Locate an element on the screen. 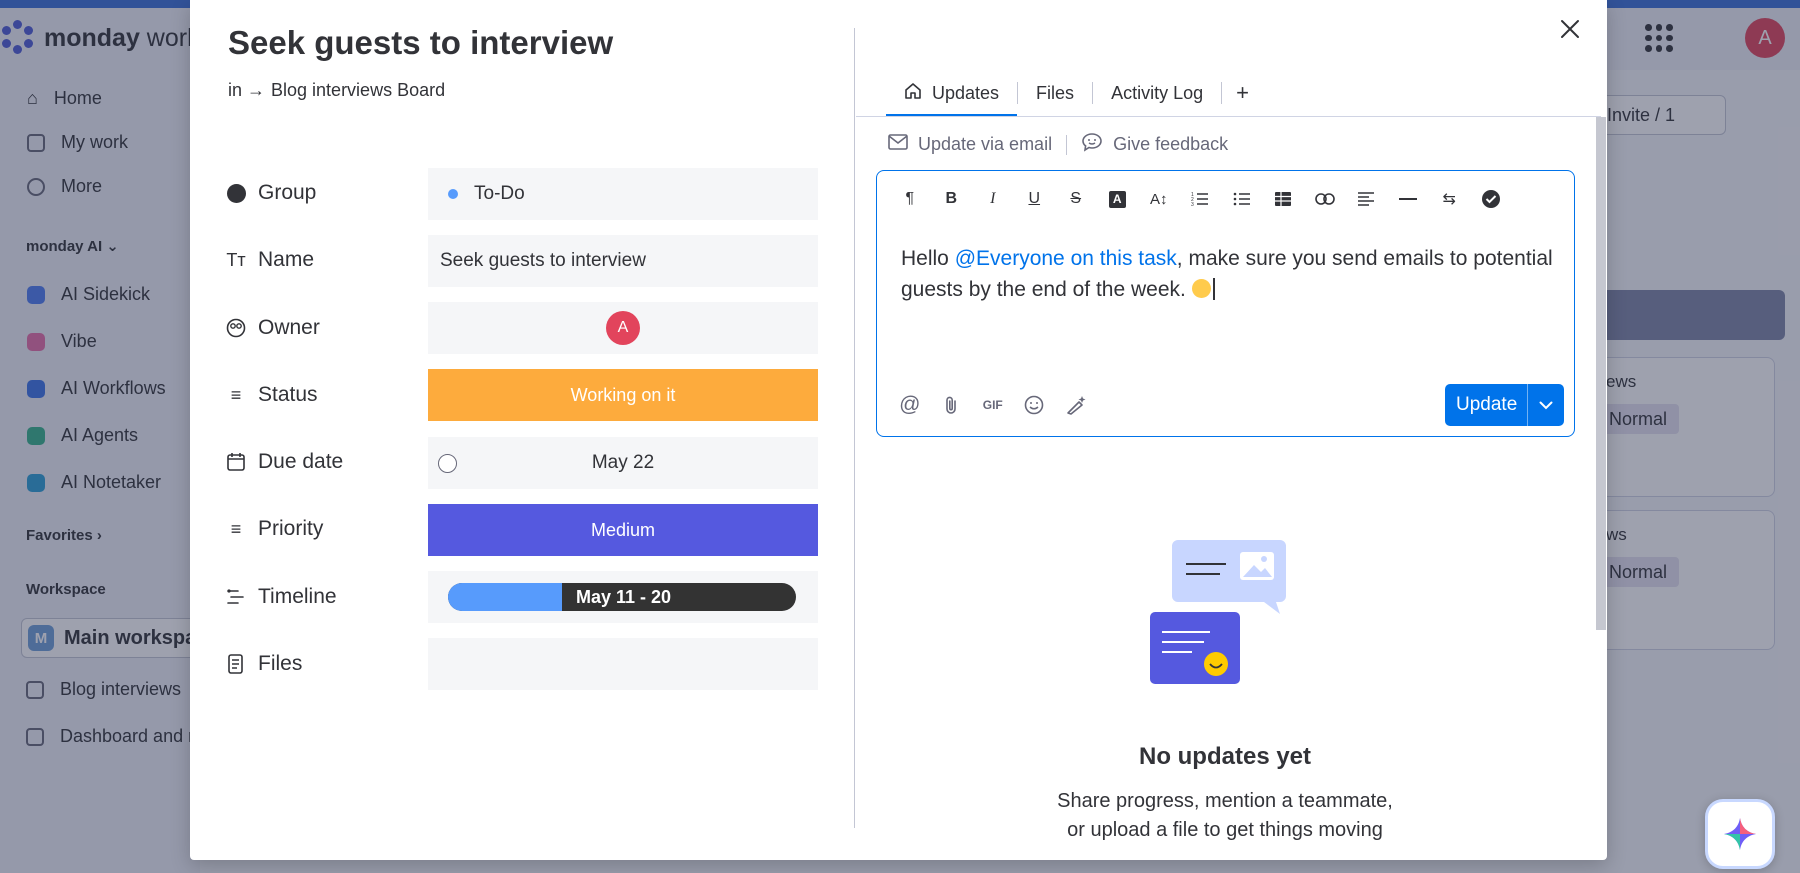 The image size is (1800, 873). tab-files: Files is located at coordinates (1055, 93).